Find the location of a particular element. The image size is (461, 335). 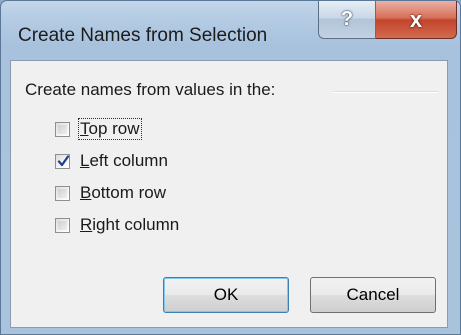

bottom-row-label: Bottom row is located at coordinates (123, 192).